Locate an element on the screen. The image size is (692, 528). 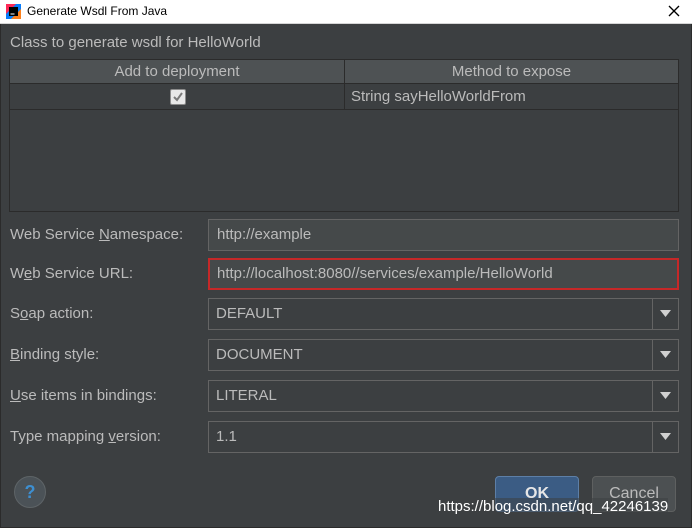
title-bar: Generate Wsdl From Java is located at coordinates (346, 12).